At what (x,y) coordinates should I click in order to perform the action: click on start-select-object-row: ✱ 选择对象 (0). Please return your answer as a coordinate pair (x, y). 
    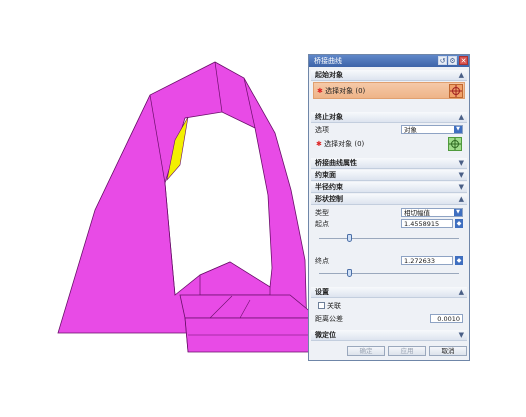
    Looking at the image, I should click on (389, 90).